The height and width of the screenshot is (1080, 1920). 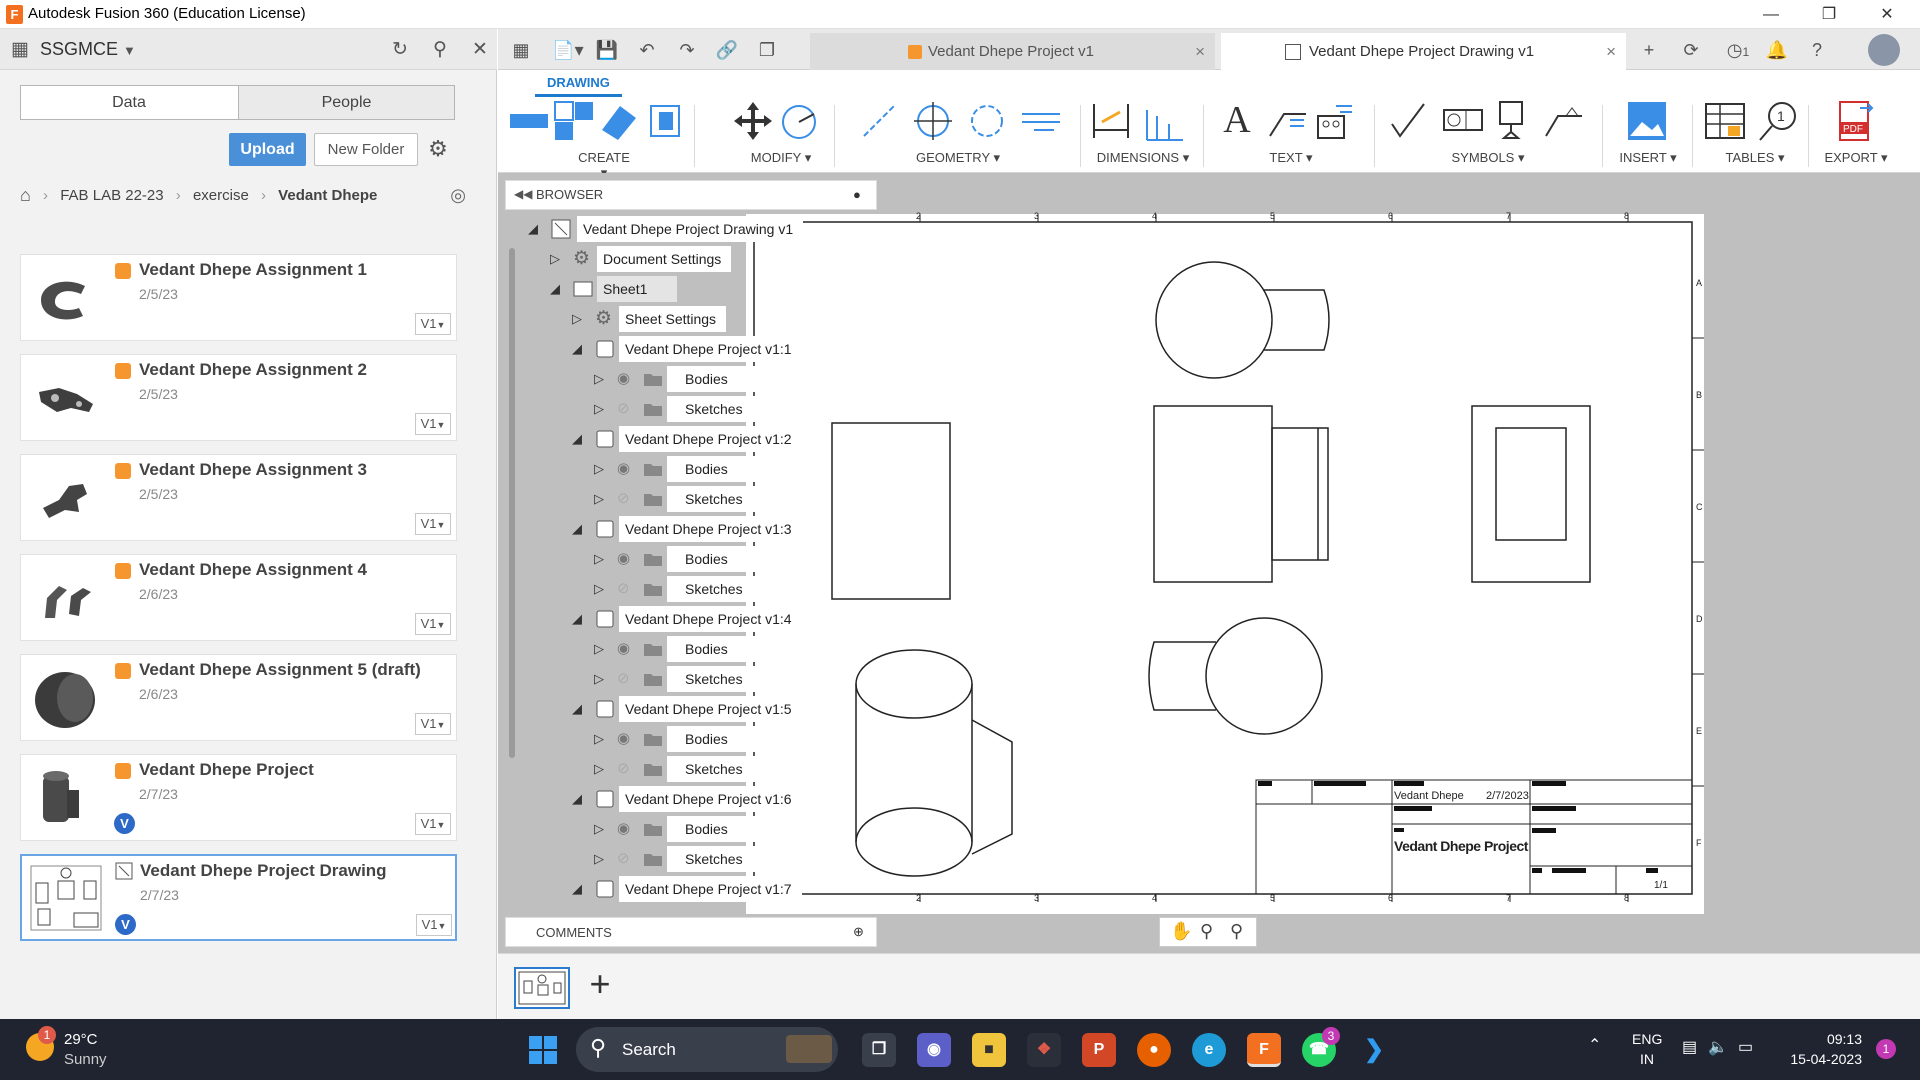 What do you see at coordinates (1886, 1049) in the screenshot?
I see `notification-count: 1` at bounding box center [1886, 1049].